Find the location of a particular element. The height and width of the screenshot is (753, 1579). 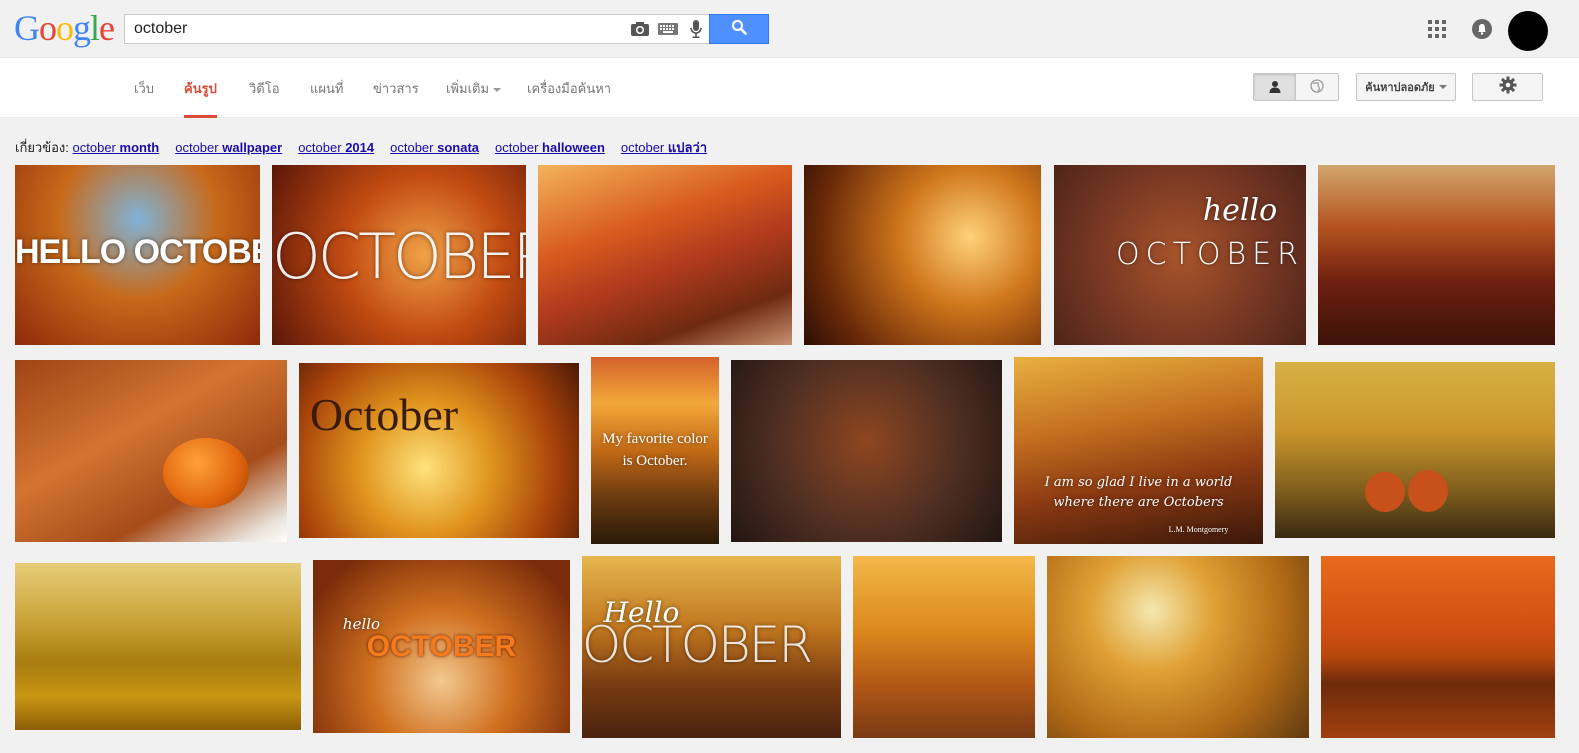

tab-web: เว็บ is located at coordinates (144, 98).